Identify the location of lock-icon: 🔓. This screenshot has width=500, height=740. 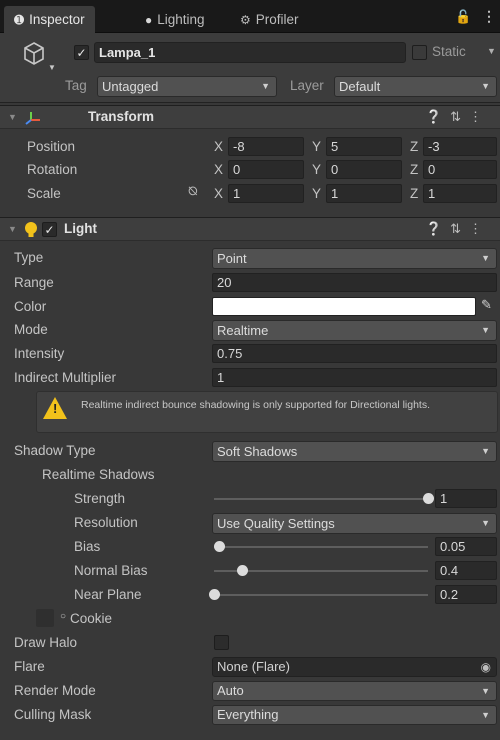
(463, 17).